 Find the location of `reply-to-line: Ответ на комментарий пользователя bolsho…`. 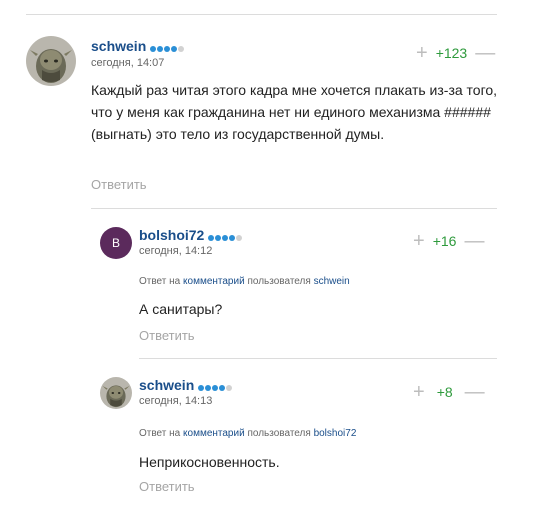

reply-to-line: Ответ на комментарий пользователя bolsho… is located at coordinates (247, 433).